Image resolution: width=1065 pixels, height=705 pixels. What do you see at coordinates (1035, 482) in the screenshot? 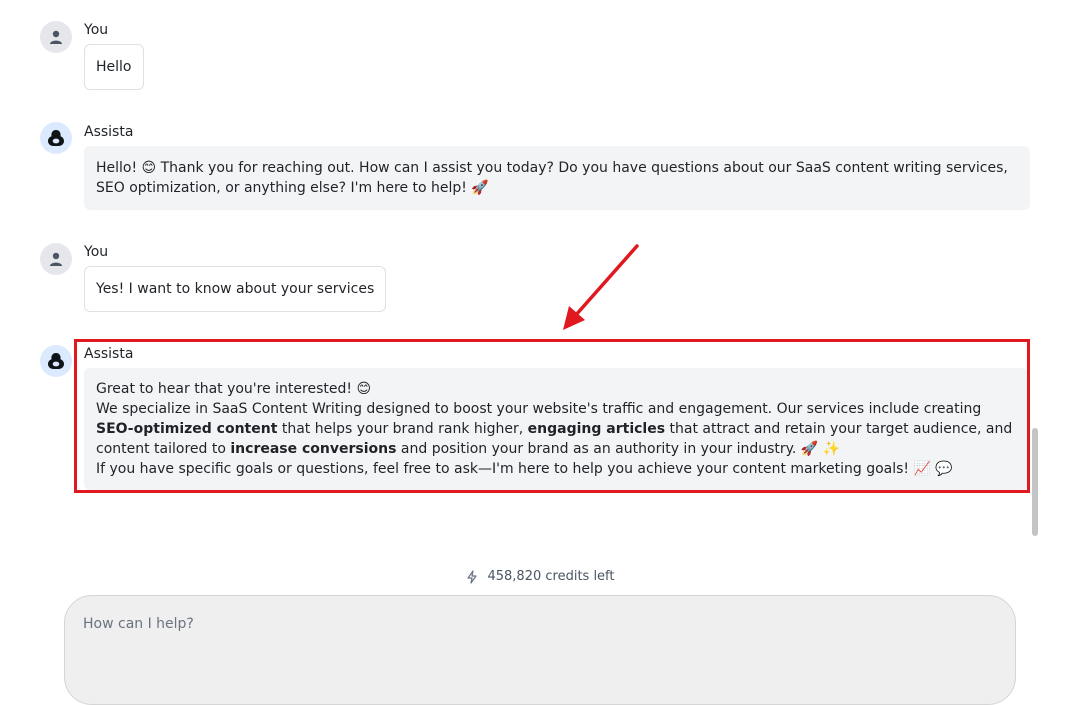
I see `scrollbar-thumb` at bounding box center [1035, 482].